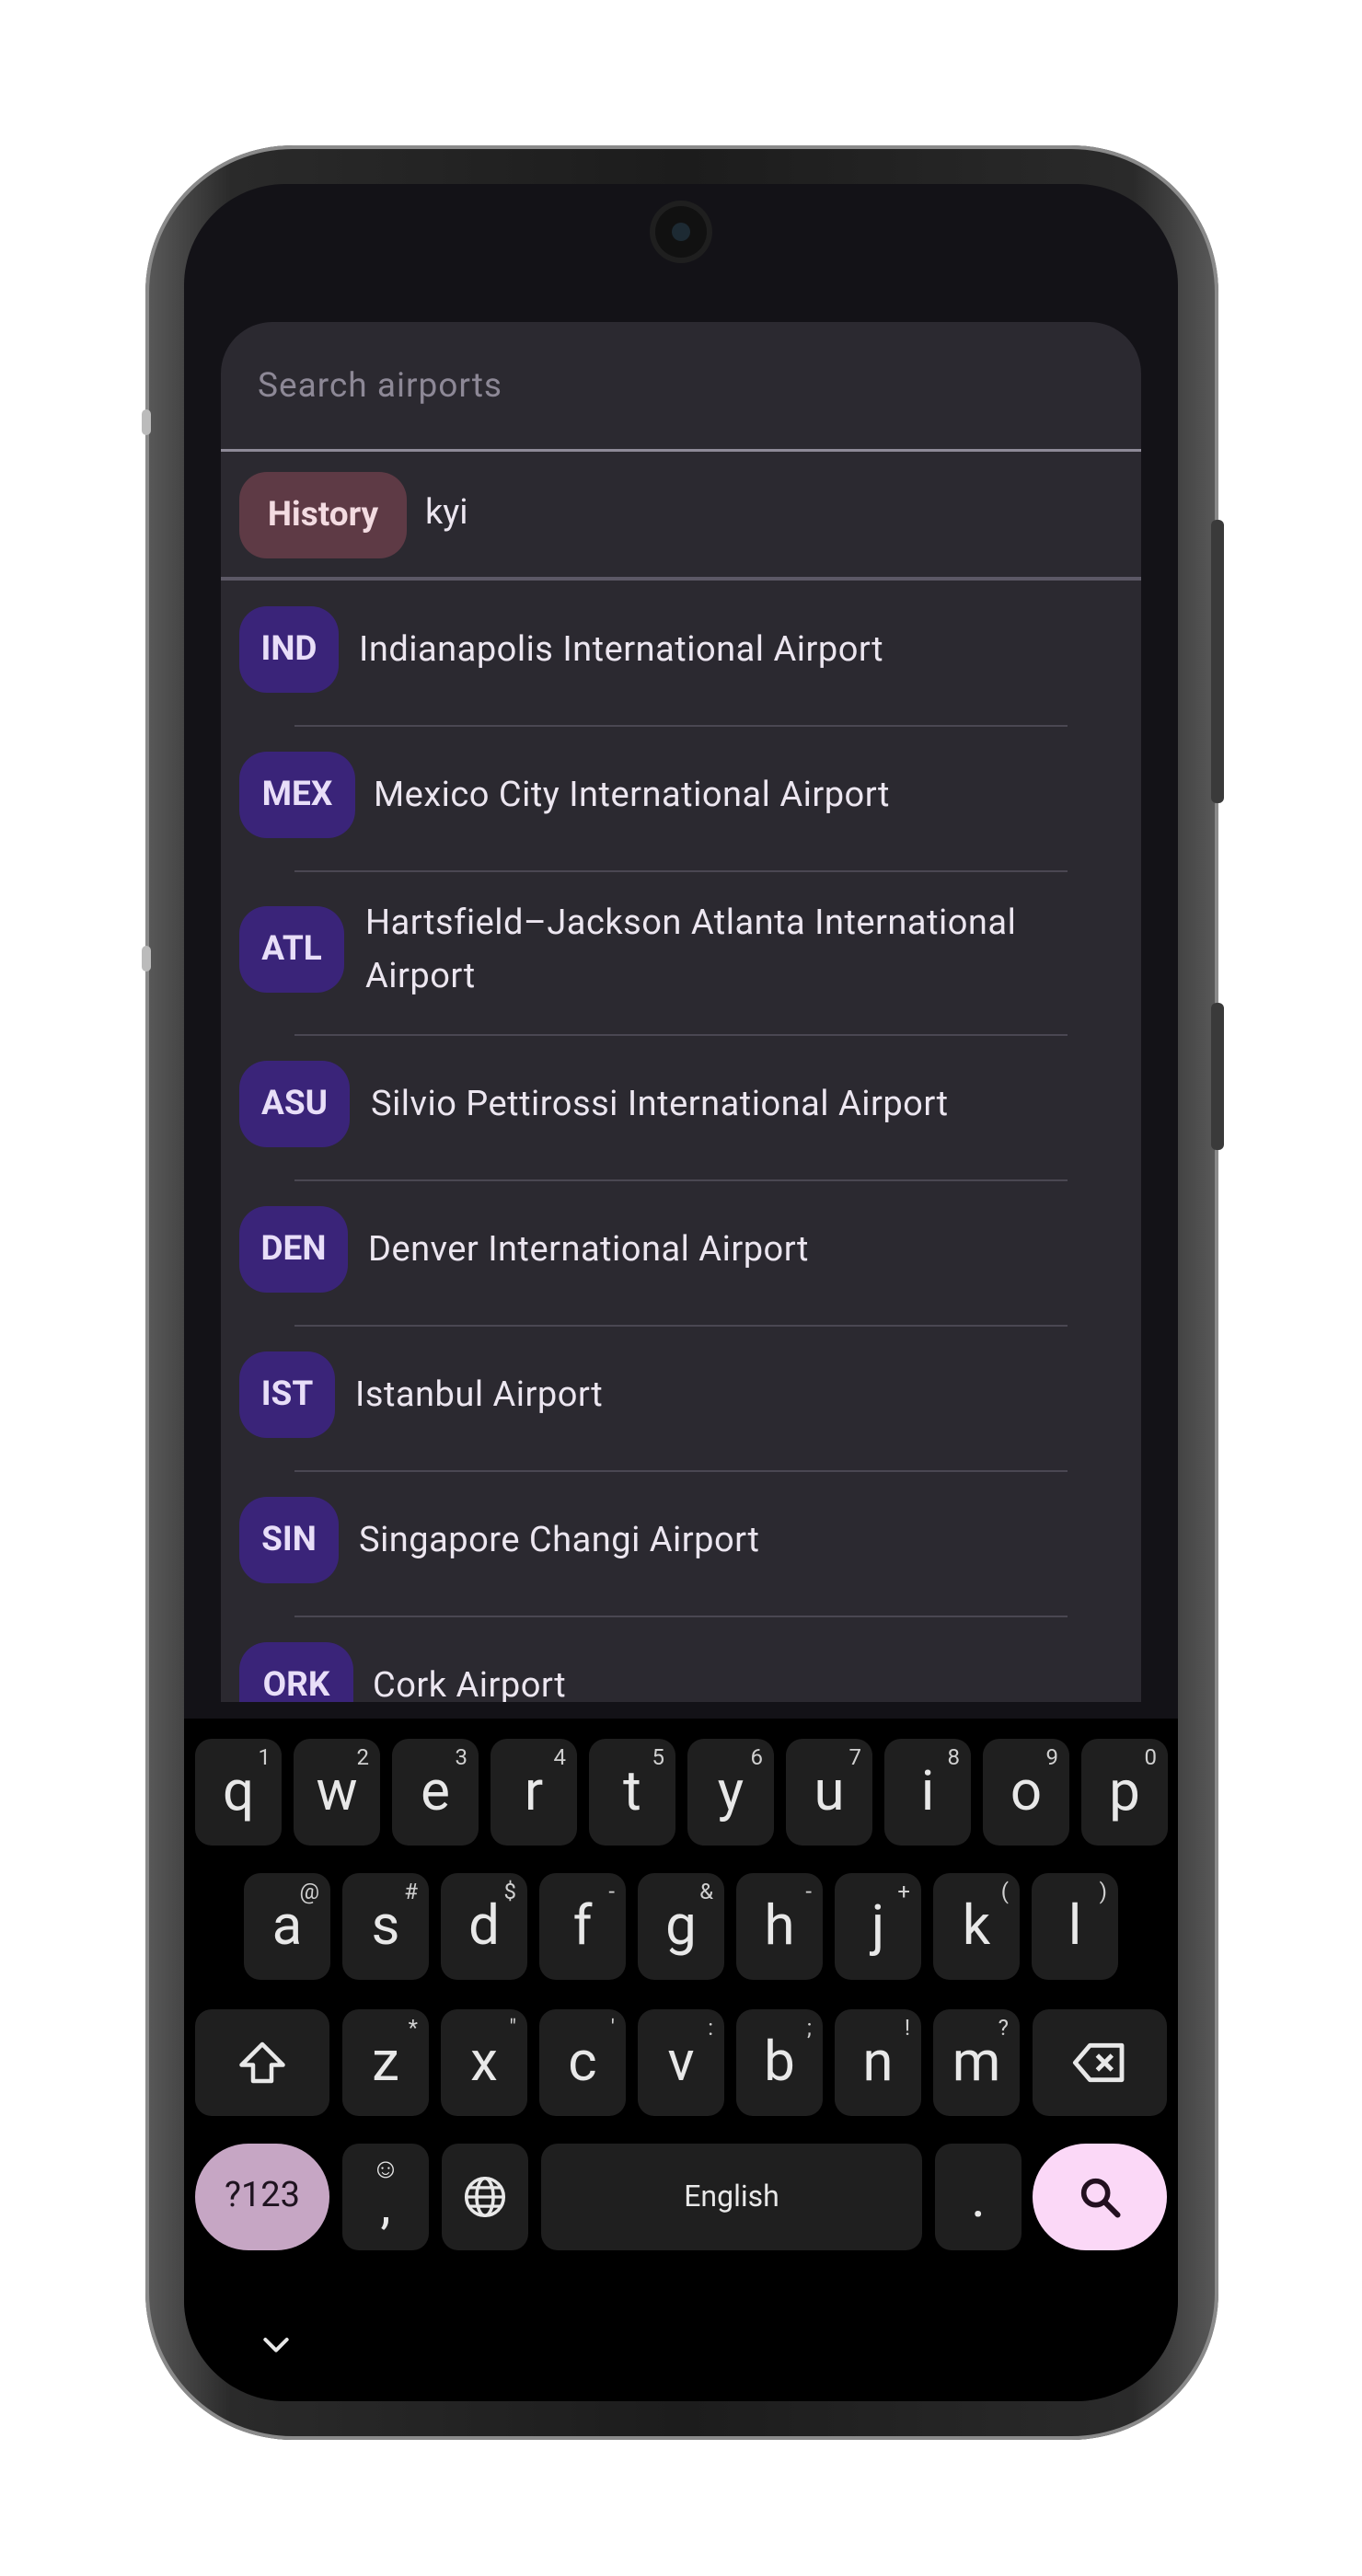 The image size is (1362, 2576). I want to click on airport-name-line: Cork Airport, so click(470, 1683).